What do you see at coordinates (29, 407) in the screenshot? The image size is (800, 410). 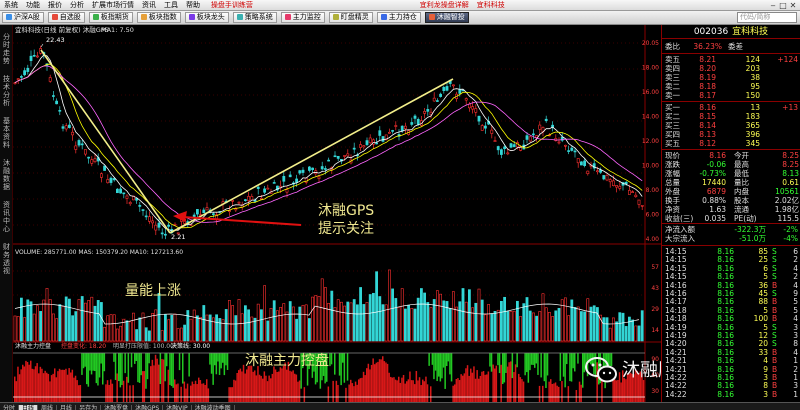 I see `bottom-tab: 日线` at bounding box center [29, 407].